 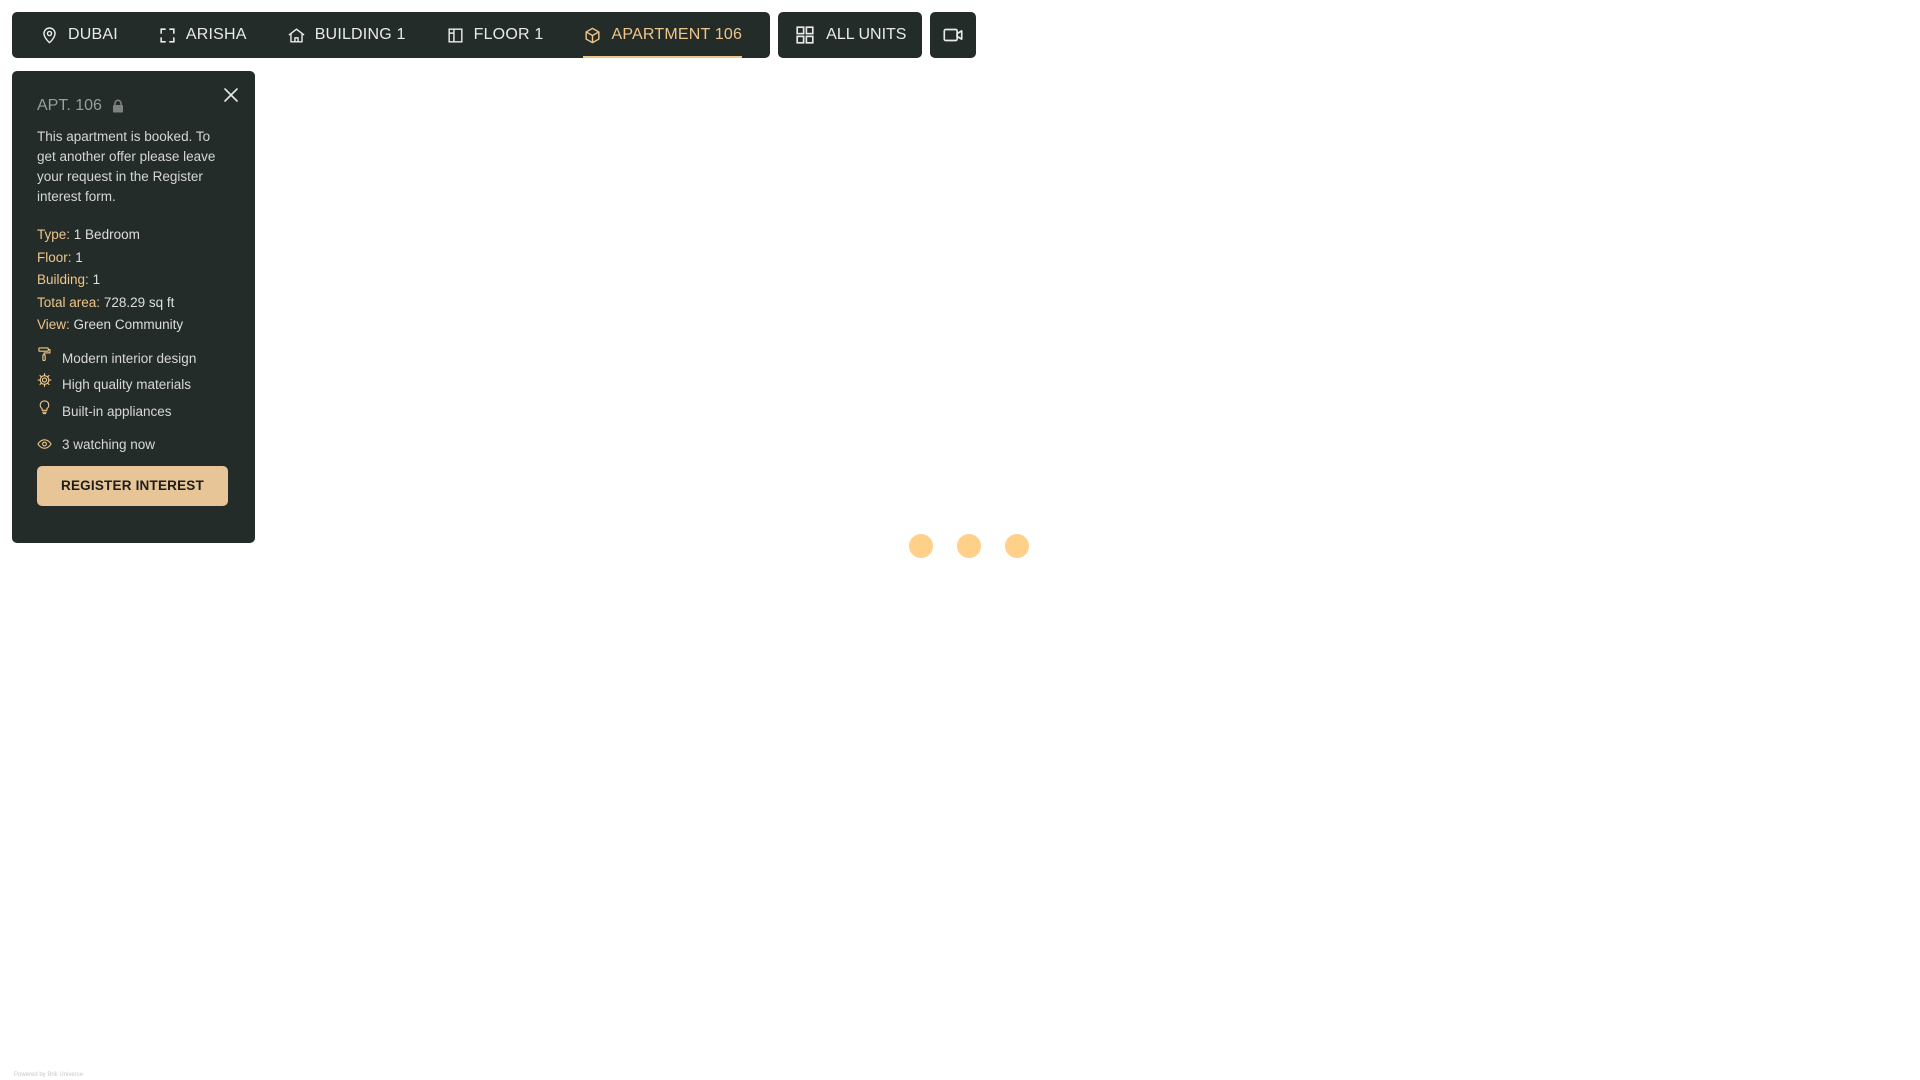 I want to click on video-button, so click(x=953, y=35).